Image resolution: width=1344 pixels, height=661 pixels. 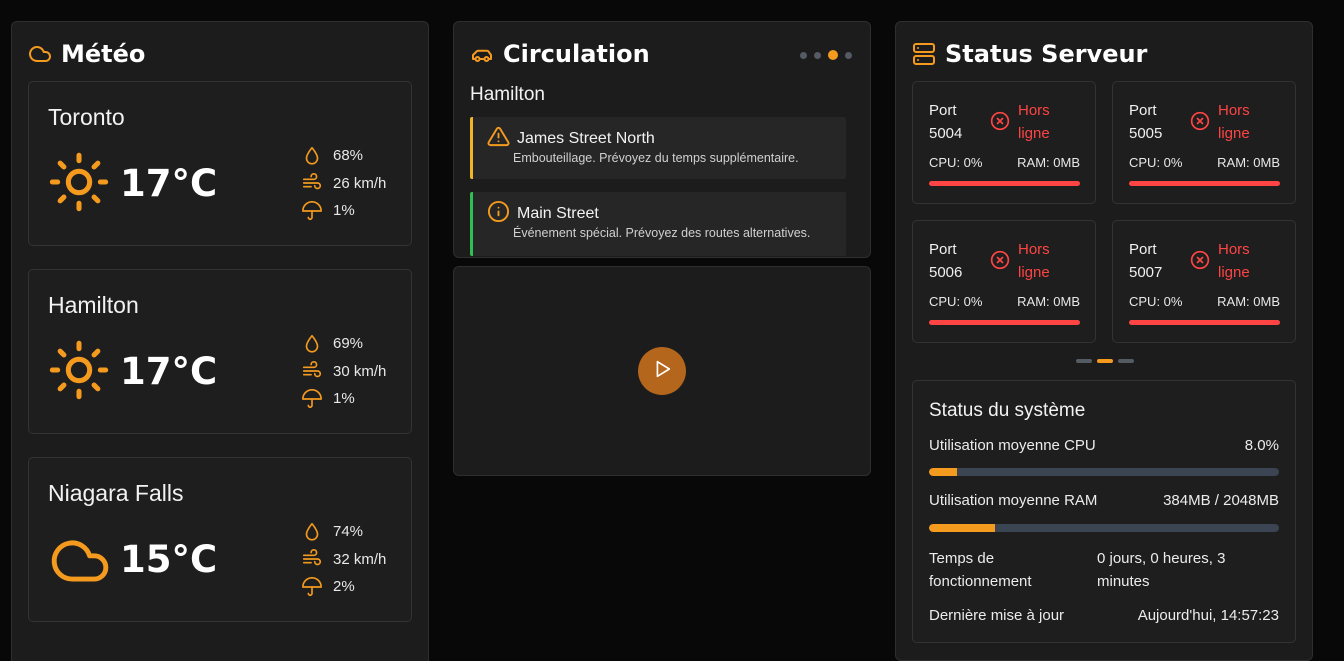 I want to click on temperature: 15°C, so click(x=169, y=559).